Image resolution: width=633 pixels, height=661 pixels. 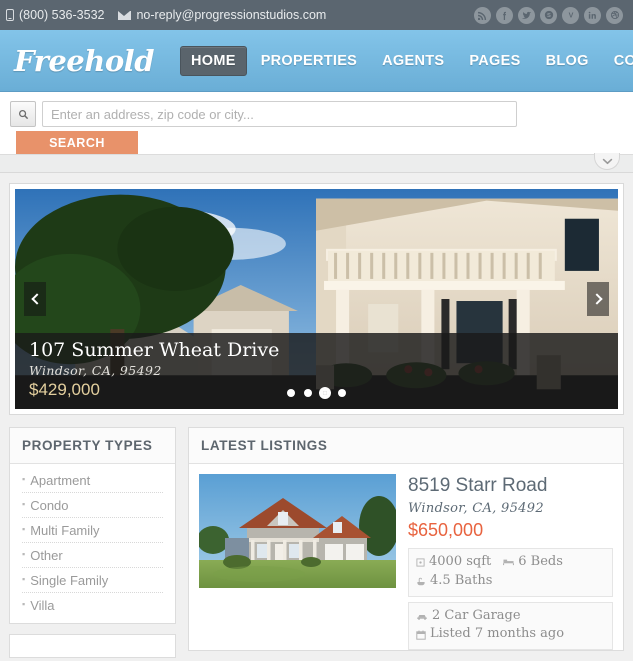 I want to click on listing-stat-beds: 6 Beds, so click(x=533, y=562).